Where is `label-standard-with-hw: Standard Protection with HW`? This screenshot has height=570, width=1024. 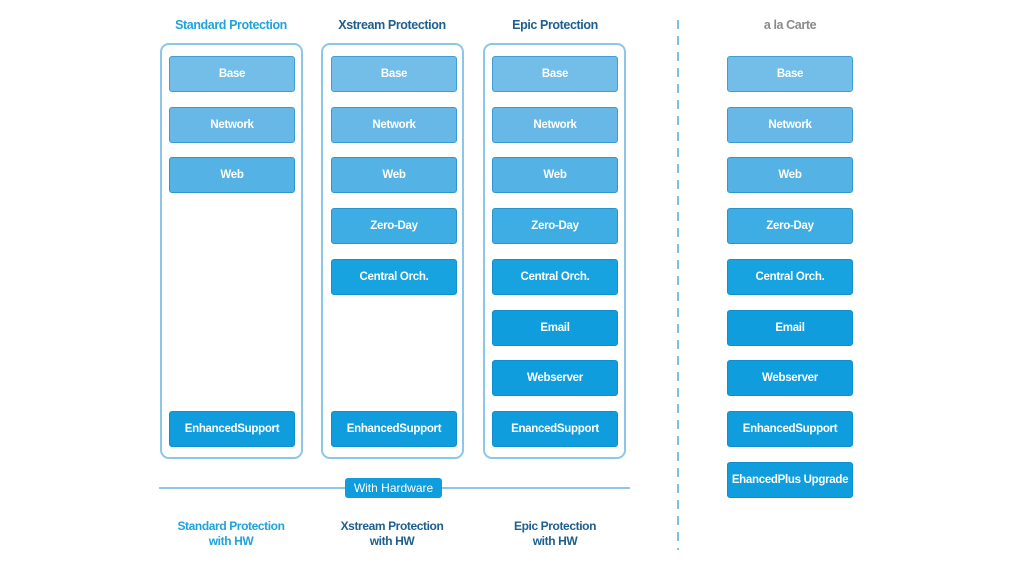 label-standard-with-hw: Standard Protection with HW is located at coordinates (231, 534).